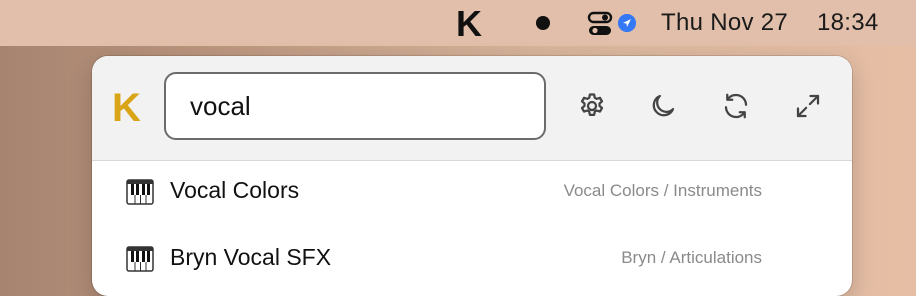 Image resolution: width=916 pixels, height=296 pixels. I want to click on settings-button, so click(592, 106).